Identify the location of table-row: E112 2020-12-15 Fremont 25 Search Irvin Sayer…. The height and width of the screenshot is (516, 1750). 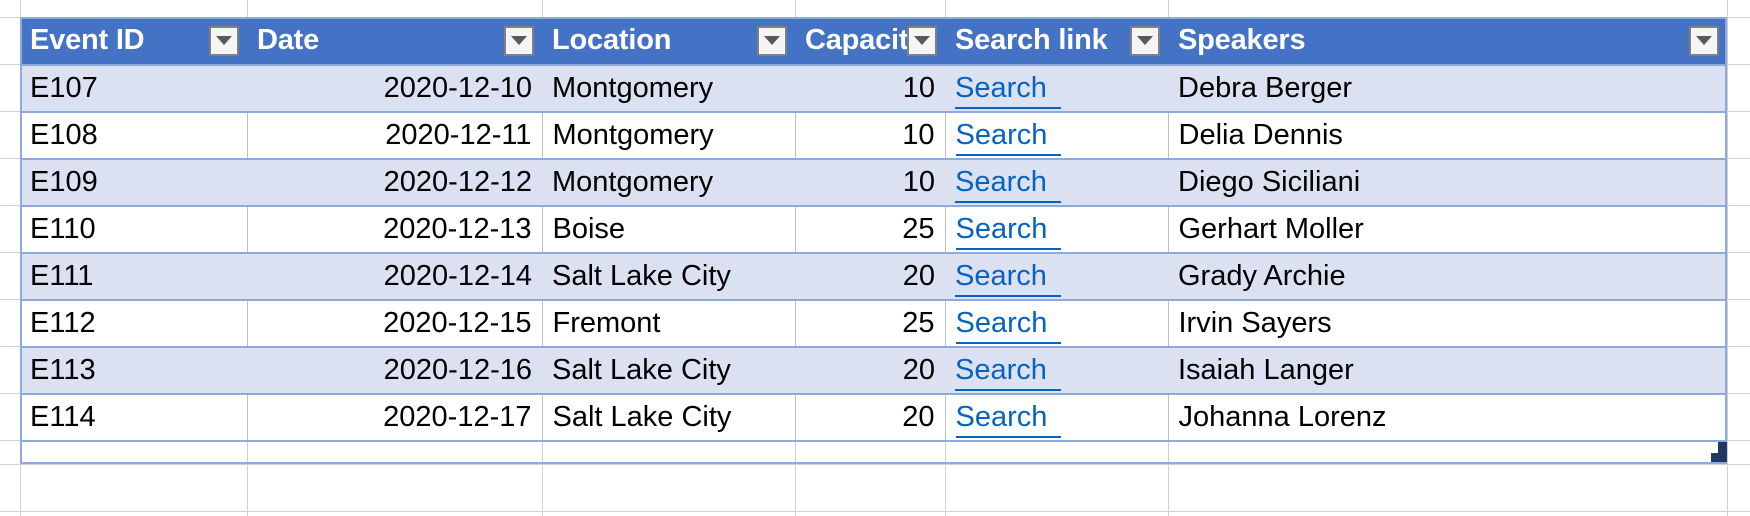
(873, 323).